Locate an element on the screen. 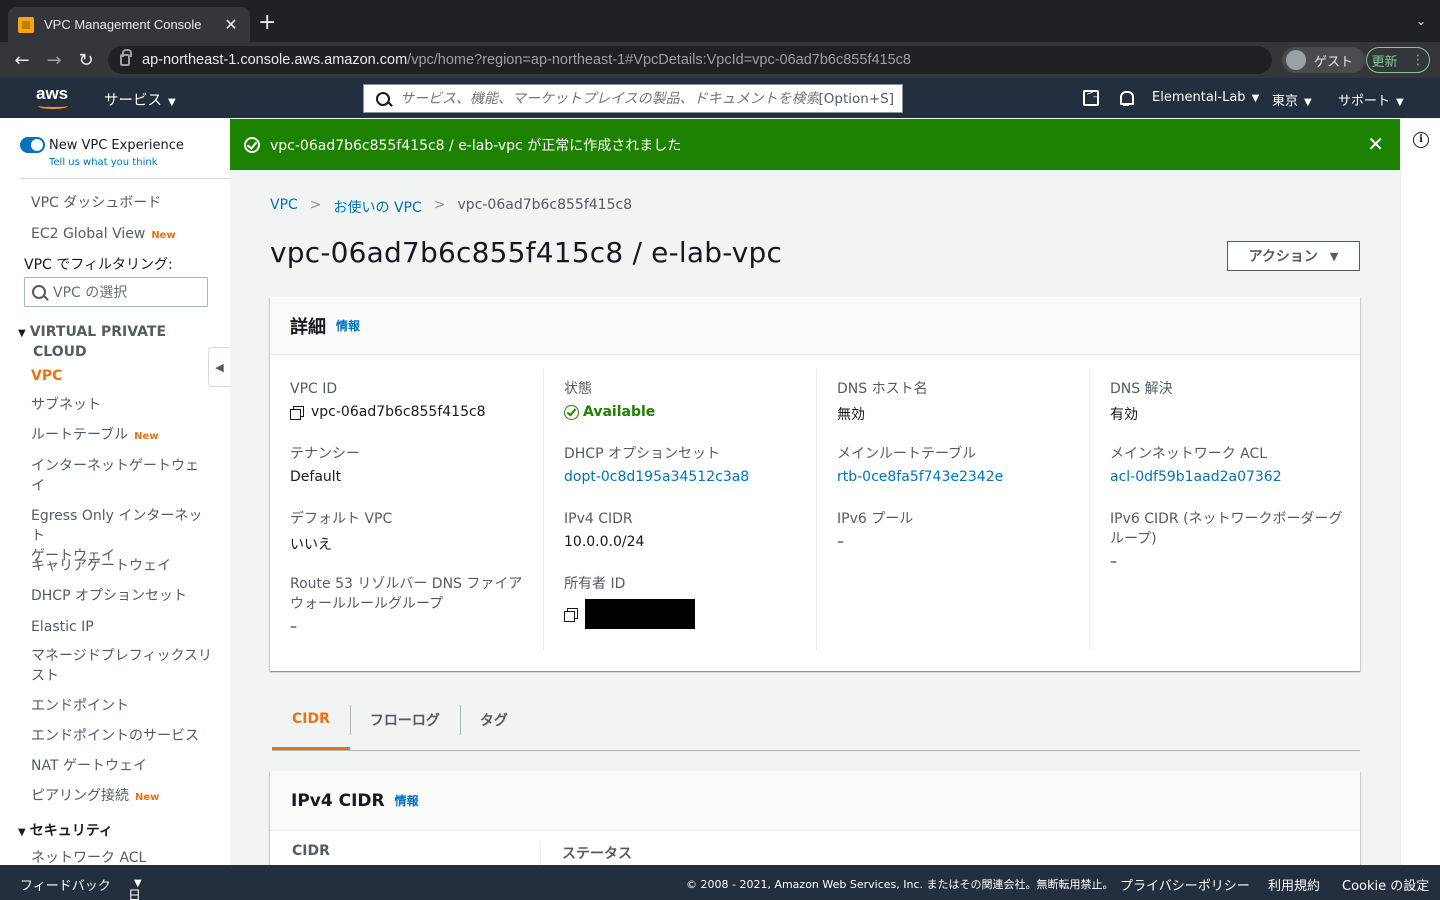 Image resolution: width=1440 pixels, height=900 pixels. sidebar-collapse-button: ◀ is located at coordinates (219, 367).